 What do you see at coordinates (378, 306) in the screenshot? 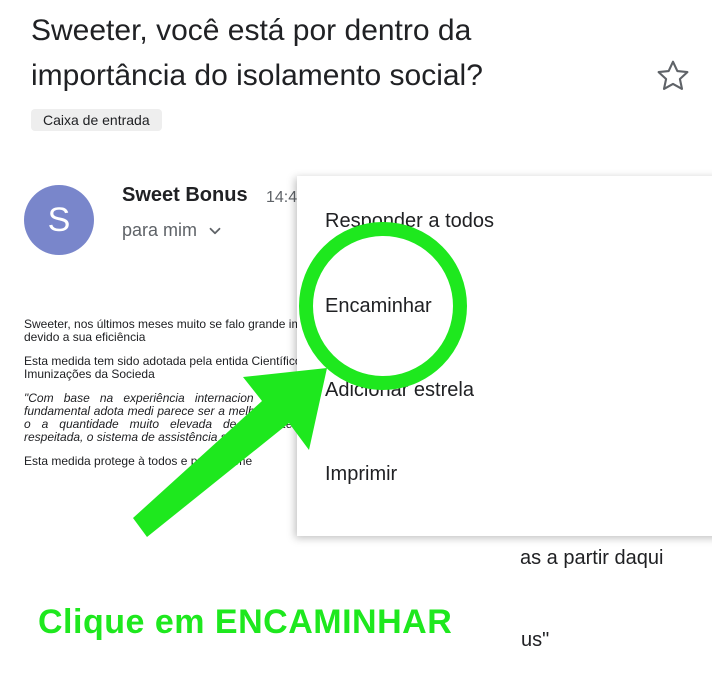
I see `menu-item-forward: Encaminhar` at bounding box center [378, 306].